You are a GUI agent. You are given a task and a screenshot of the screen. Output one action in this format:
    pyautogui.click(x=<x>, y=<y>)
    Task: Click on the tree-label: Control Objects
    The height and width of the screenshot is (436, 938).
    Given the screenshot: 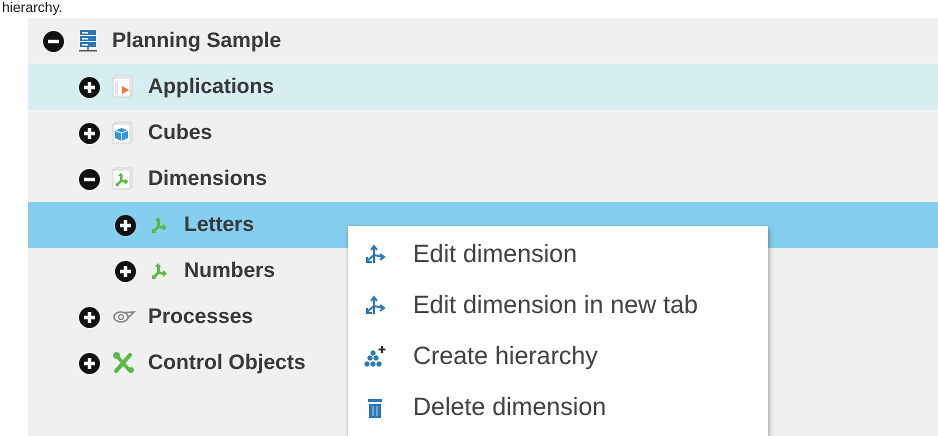 What is the action you would take?
    pyautogui.click(x=227, y=363)
    